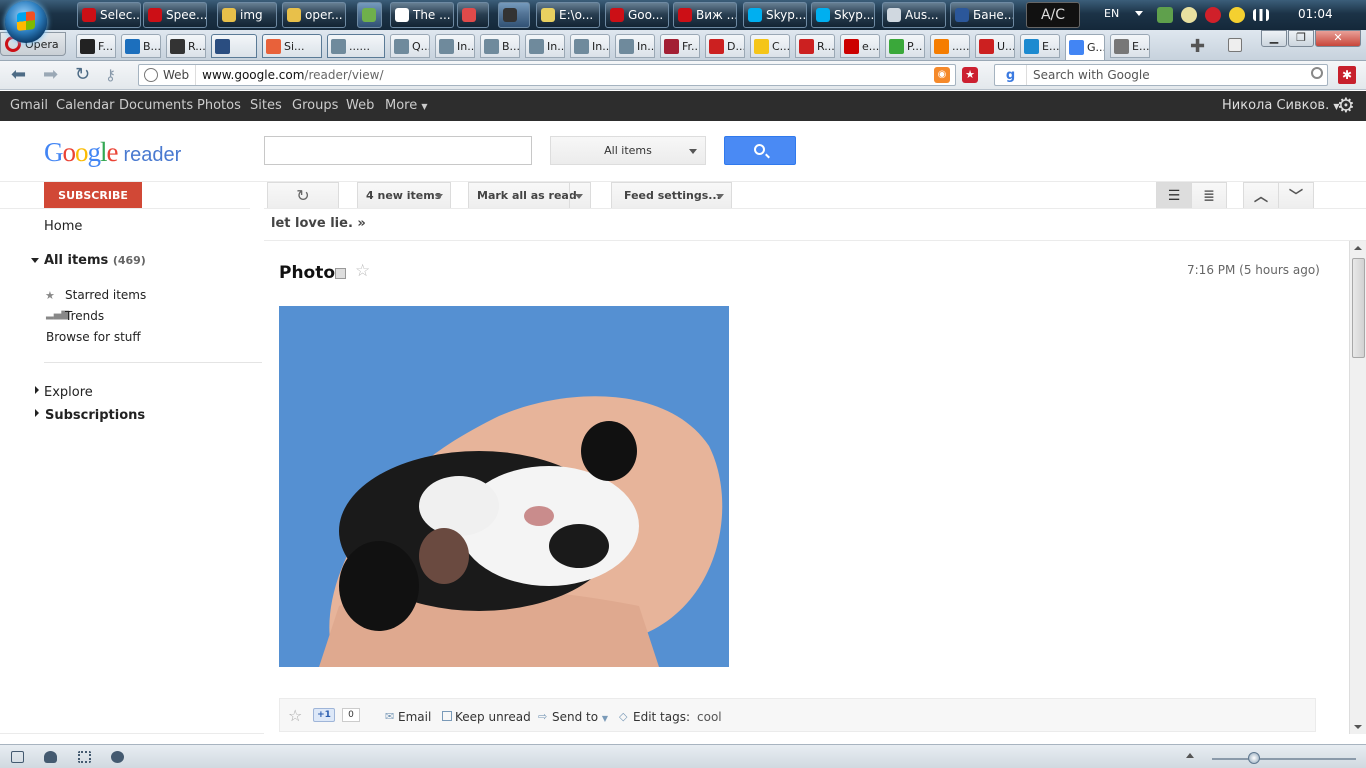  I want to click on external-link-icon, so click(340, 273).